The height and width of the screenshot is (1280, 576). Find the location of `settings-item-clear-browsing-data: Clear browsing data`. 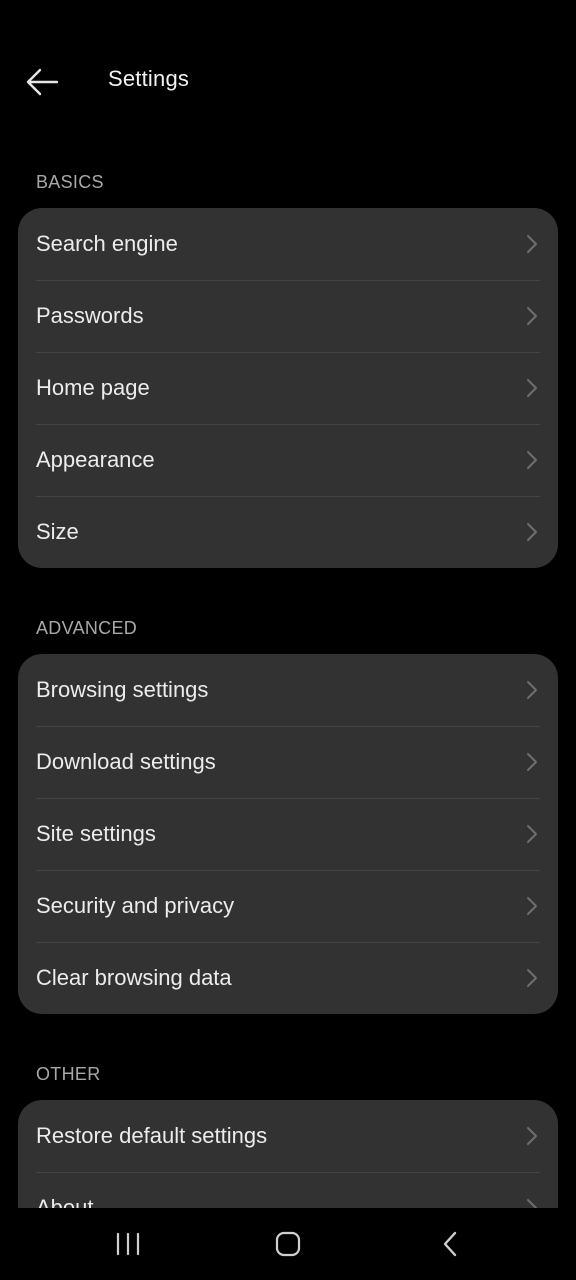

settings-item-clear-browsing-data: Clear browsing data is located at coordinates (288, 978).